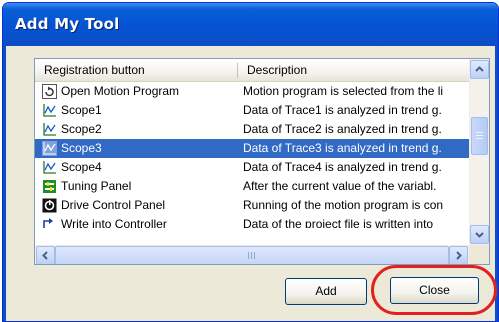 The height and width of the screenshot is (322, 499). I want to click on chevron-down-icon, so click(479, 235).